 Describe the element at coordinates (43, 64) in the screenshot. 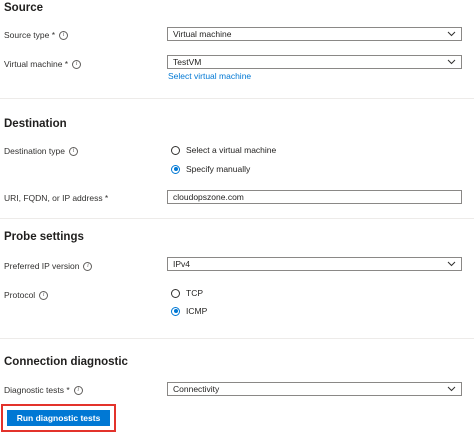

I see `vm-label: Virtual machine * i` at that location.